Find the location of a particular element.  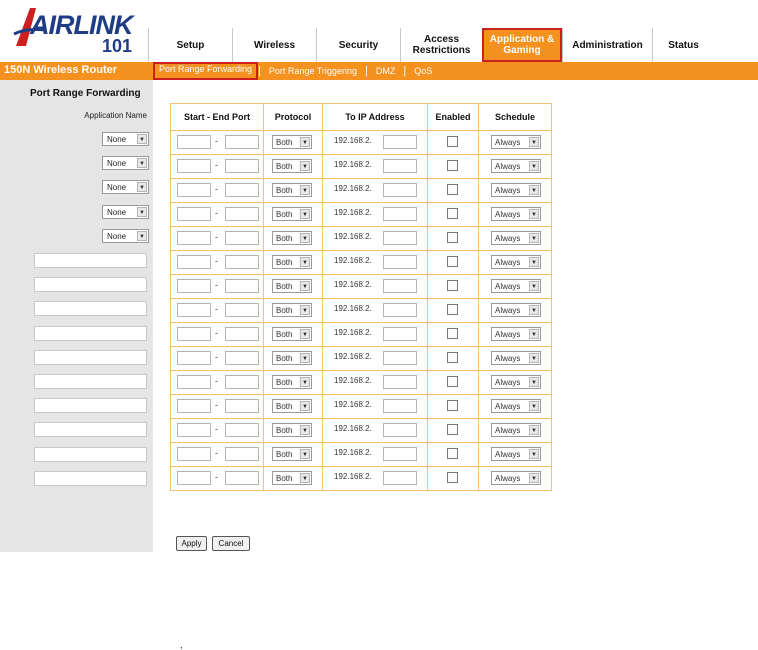

nav-tab-status: Status is located at coordinates (683, 45).